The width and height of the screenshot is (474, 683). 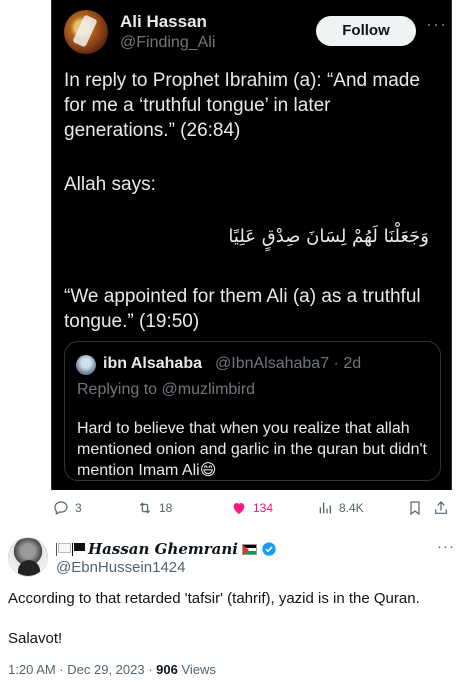 What do you see at coordinates (436, 24) in the screenshot?
I see `embedded-more-icon: ···` at bounding box center [436, 24].